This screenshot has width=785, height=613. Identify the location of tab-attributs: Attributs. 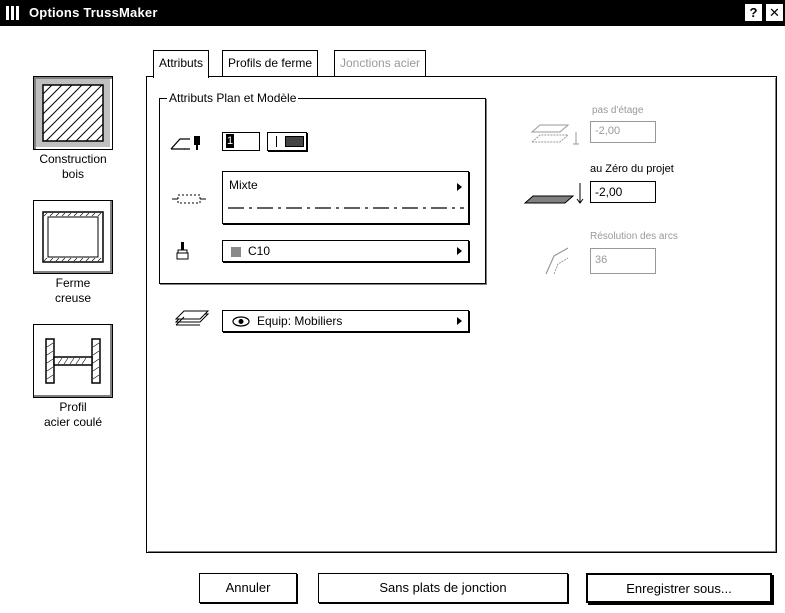
(181, 64).